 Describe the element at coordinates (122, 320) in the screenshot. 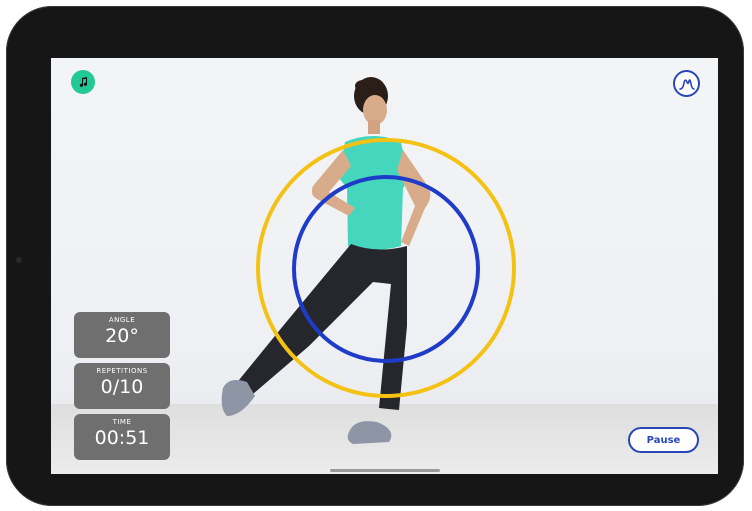

I see `angle-label: ANGLE` at that location.